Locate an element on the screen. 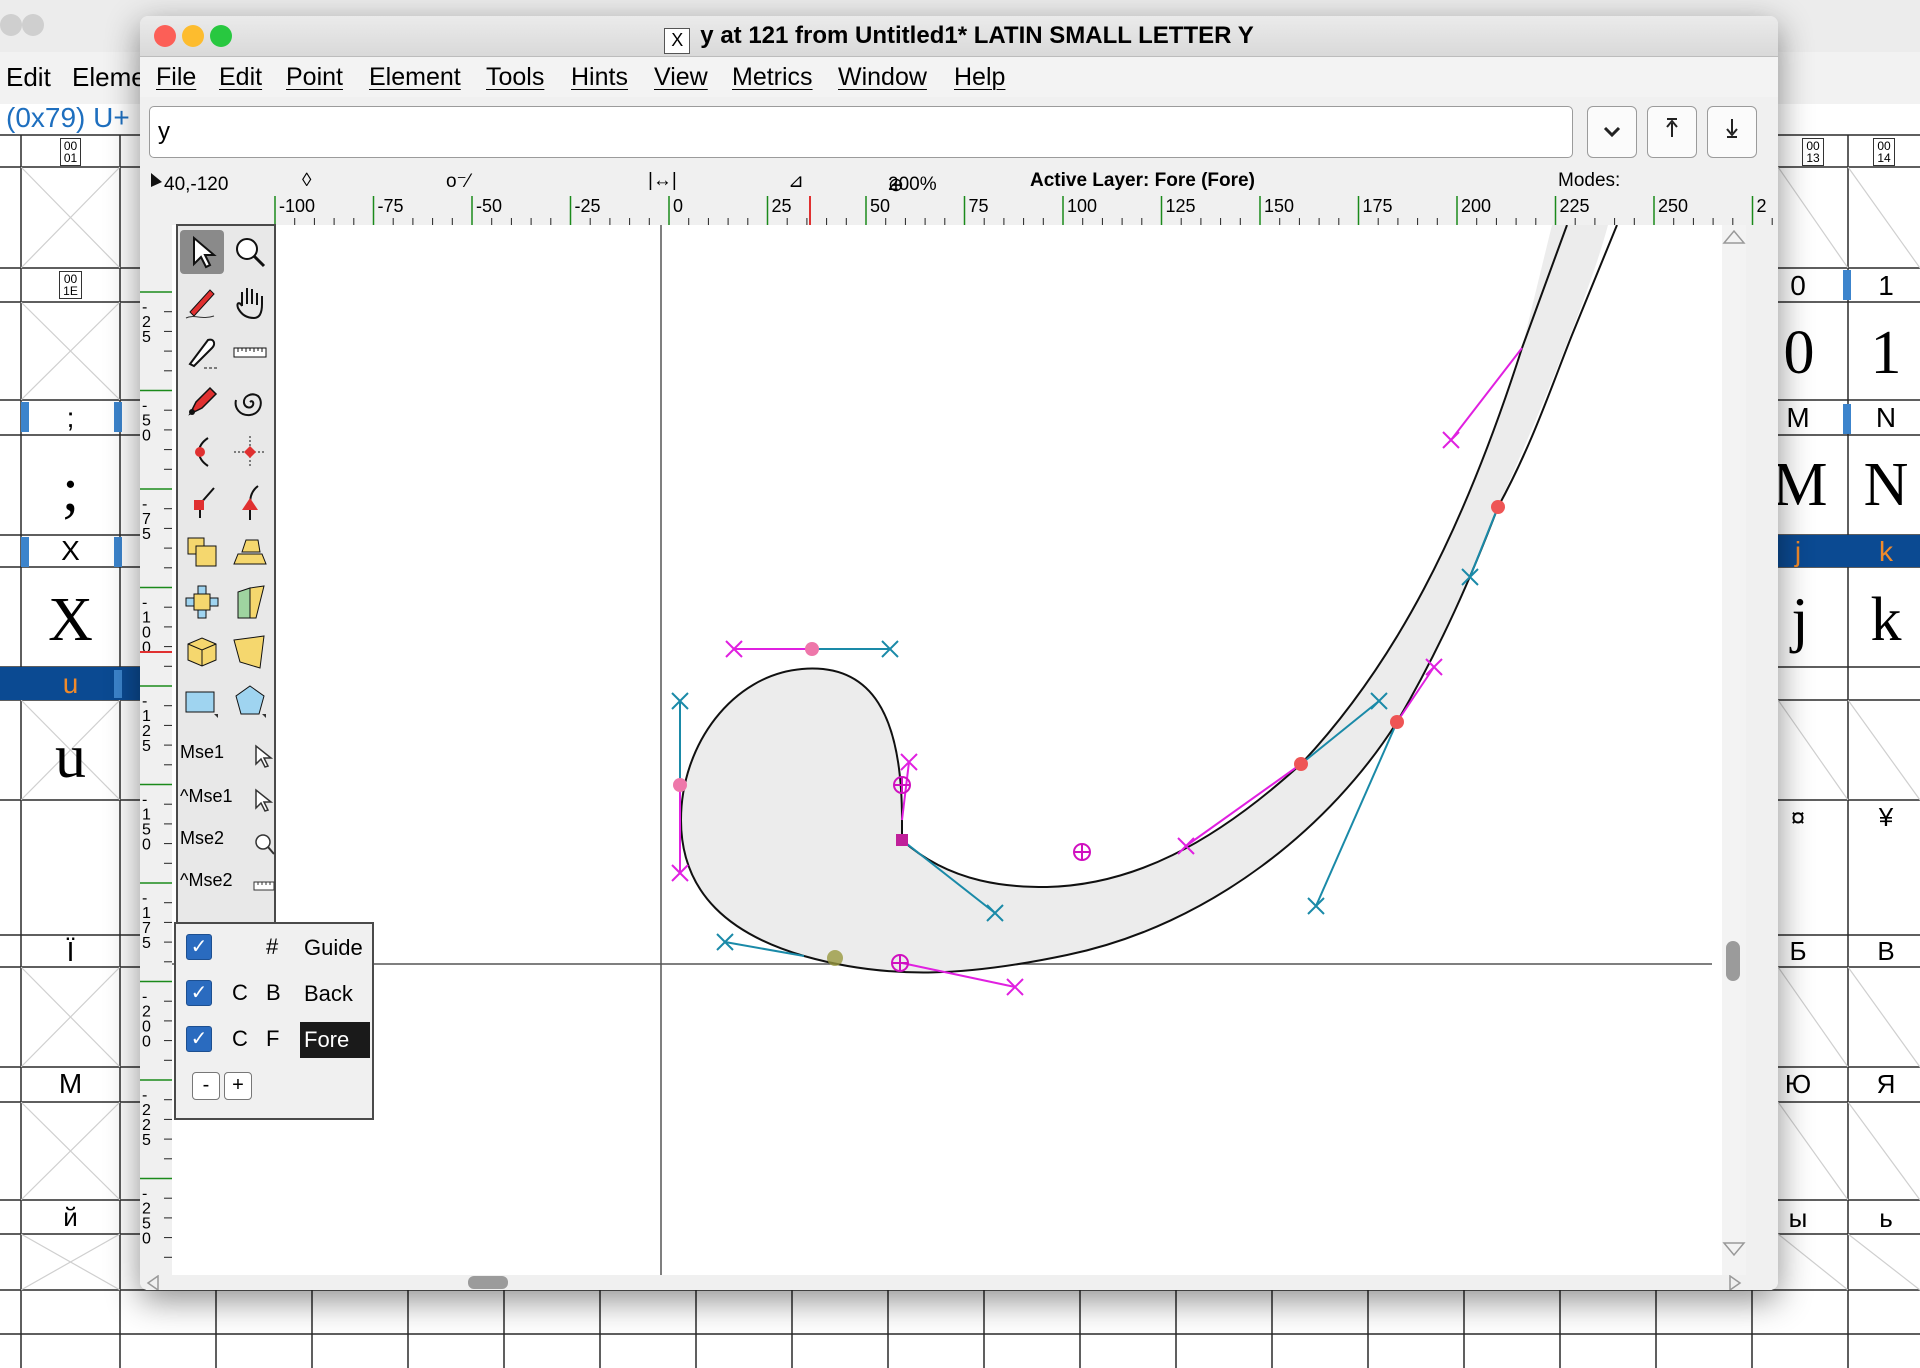 The width and height of the screenshot is (1920, 1368). cell-label-semicolon: ; is located at coordinates (70, 417).